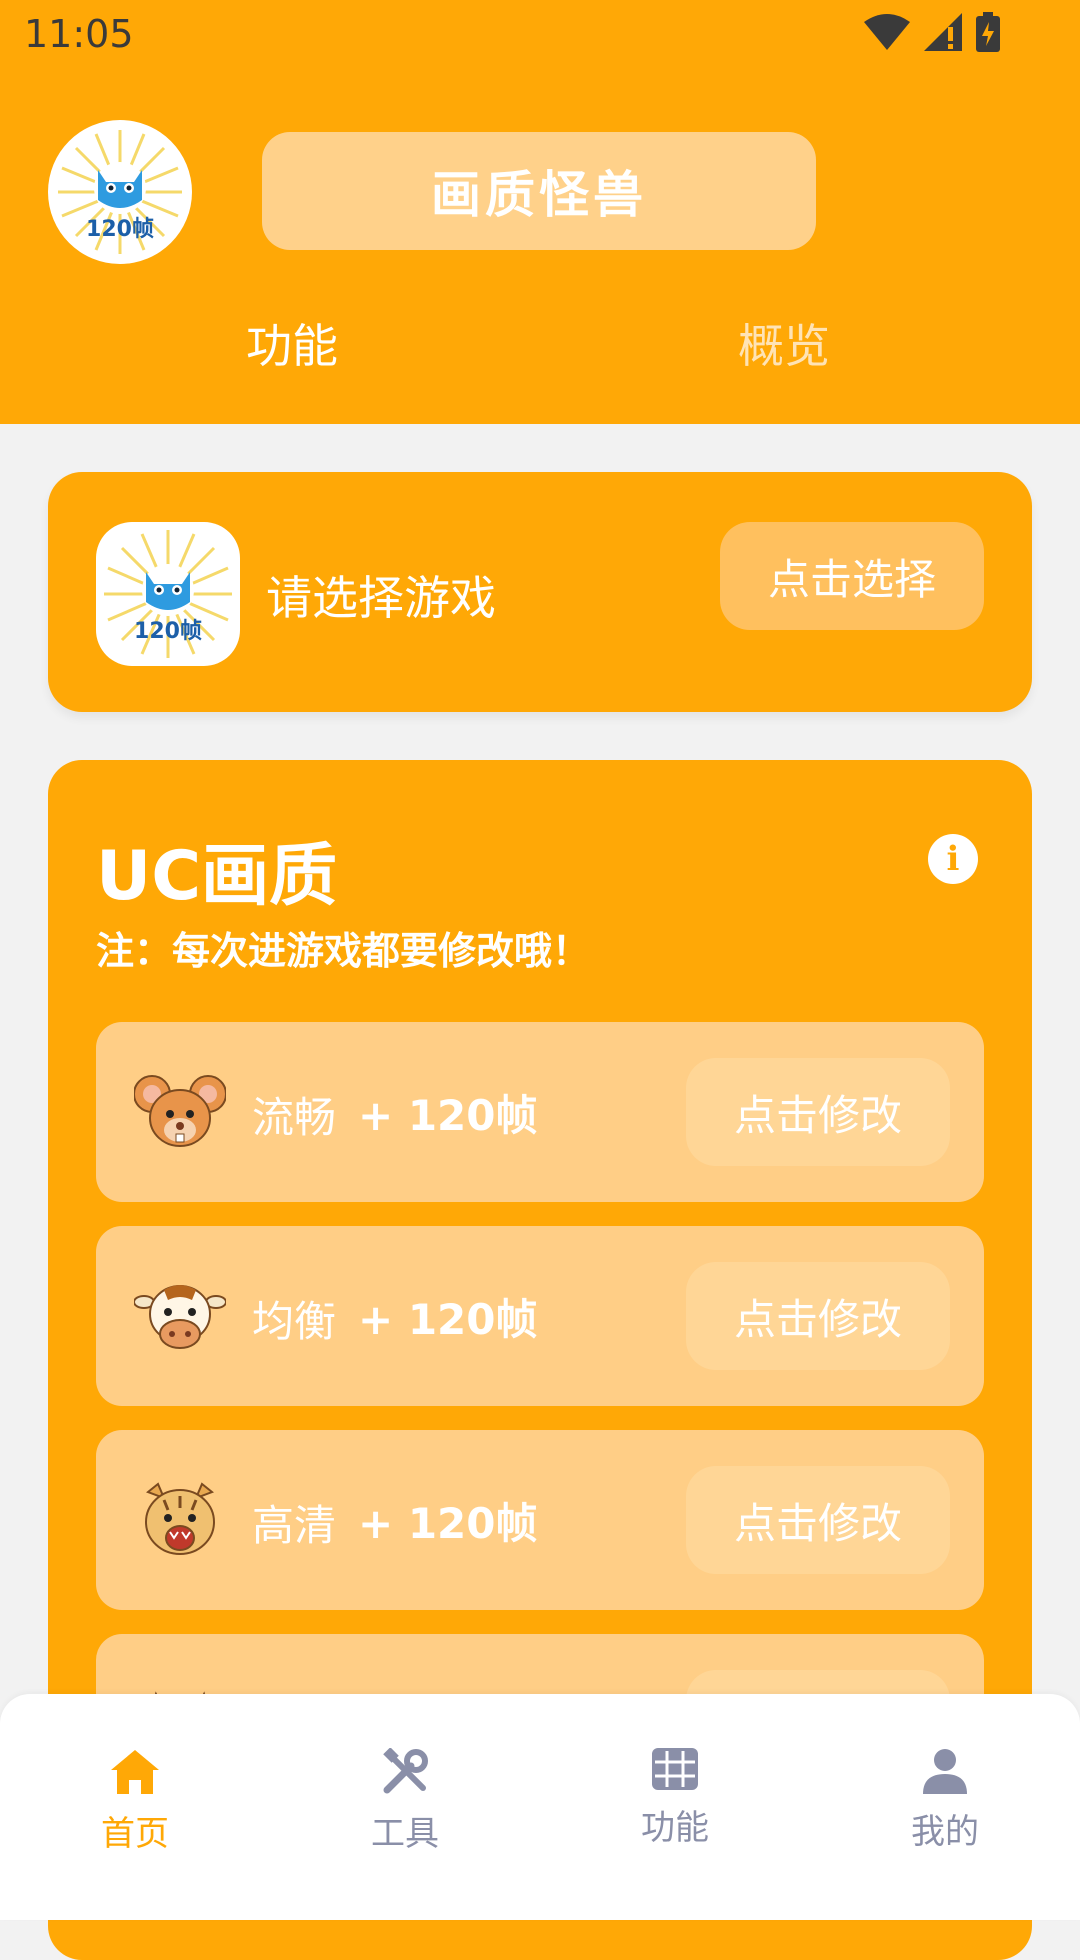  What do you see at coordinates (945, 1832) in the screenshot?
I see `nav-profile-label: 我的` at bounding box center [945, 1832].